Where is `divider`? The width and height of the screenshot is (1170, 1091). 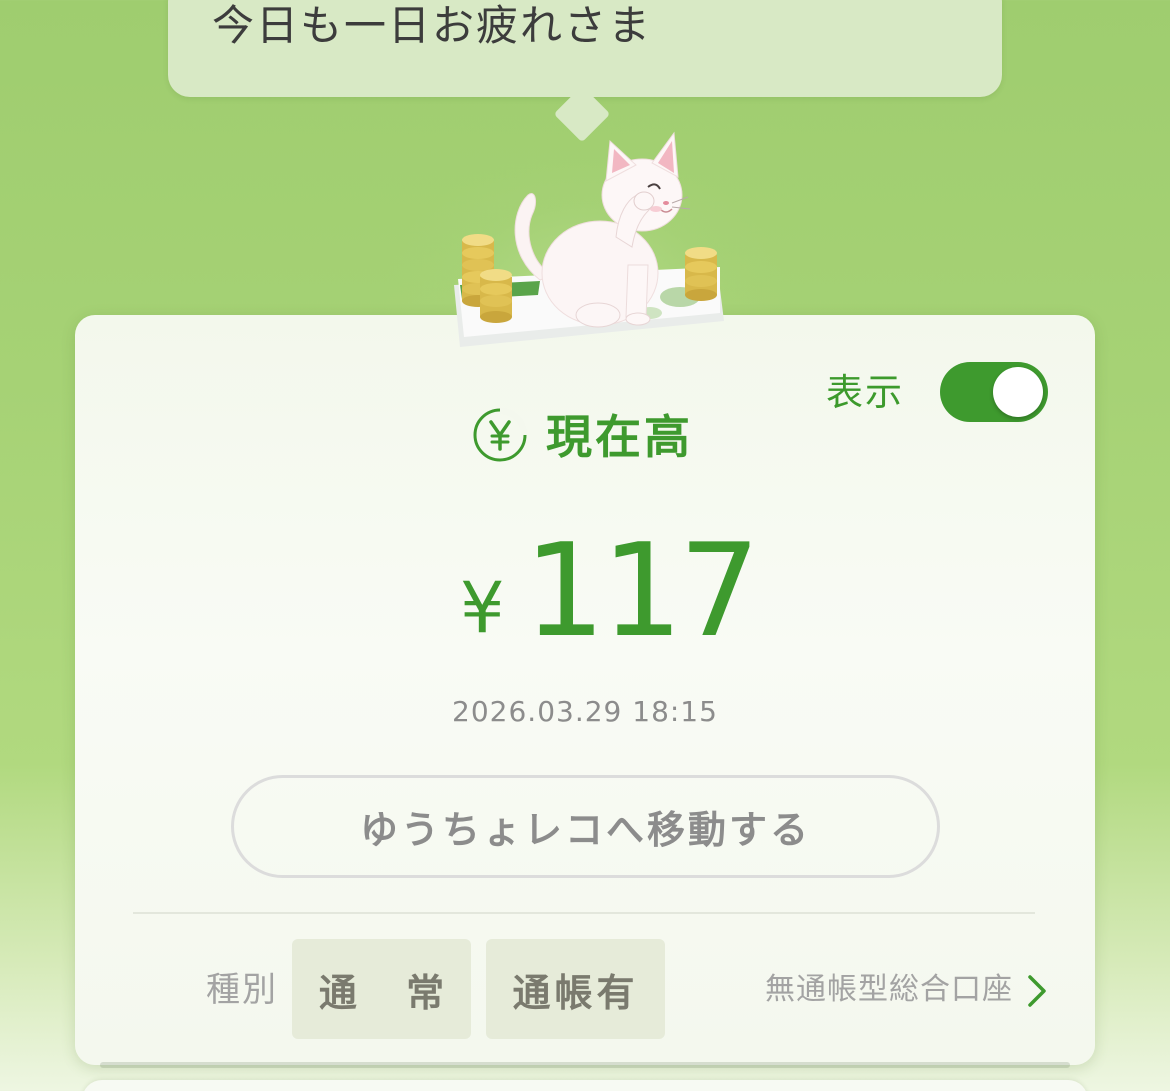
divider is located at coordinates (584, 913).